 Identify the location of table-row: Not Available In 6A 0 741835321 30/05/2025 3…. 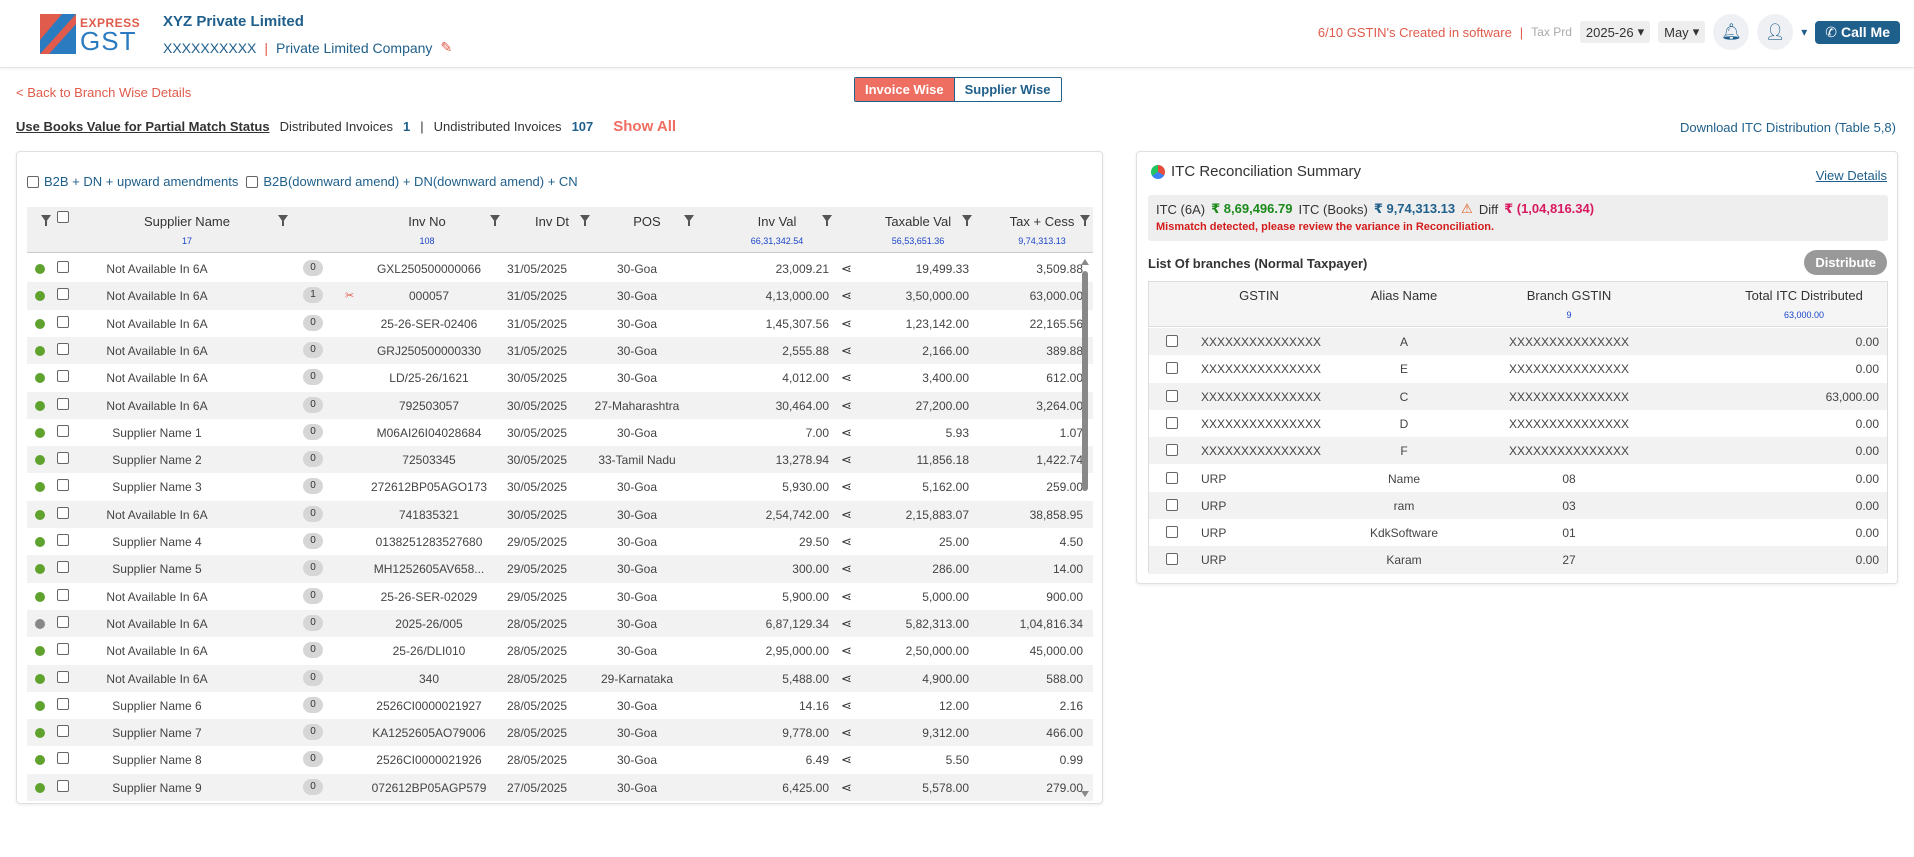
(560, 514).